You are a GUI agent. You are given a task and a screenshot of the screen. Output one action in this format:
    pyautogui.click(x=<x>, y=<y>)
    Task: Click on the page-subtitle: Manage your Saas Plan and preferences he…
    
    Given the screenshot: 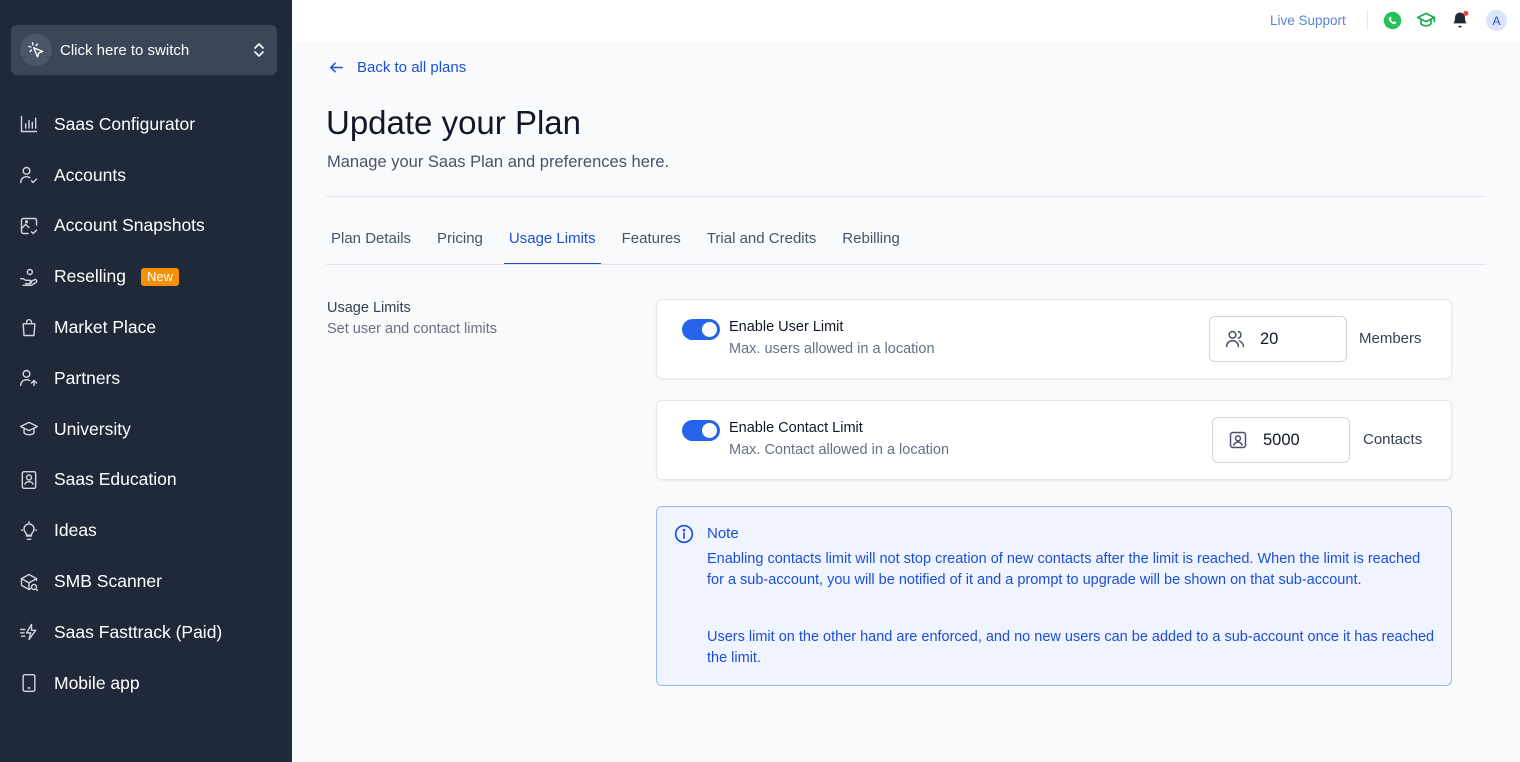 What is the action you would take?
    pyautogui.click(x=498, y=162)
    